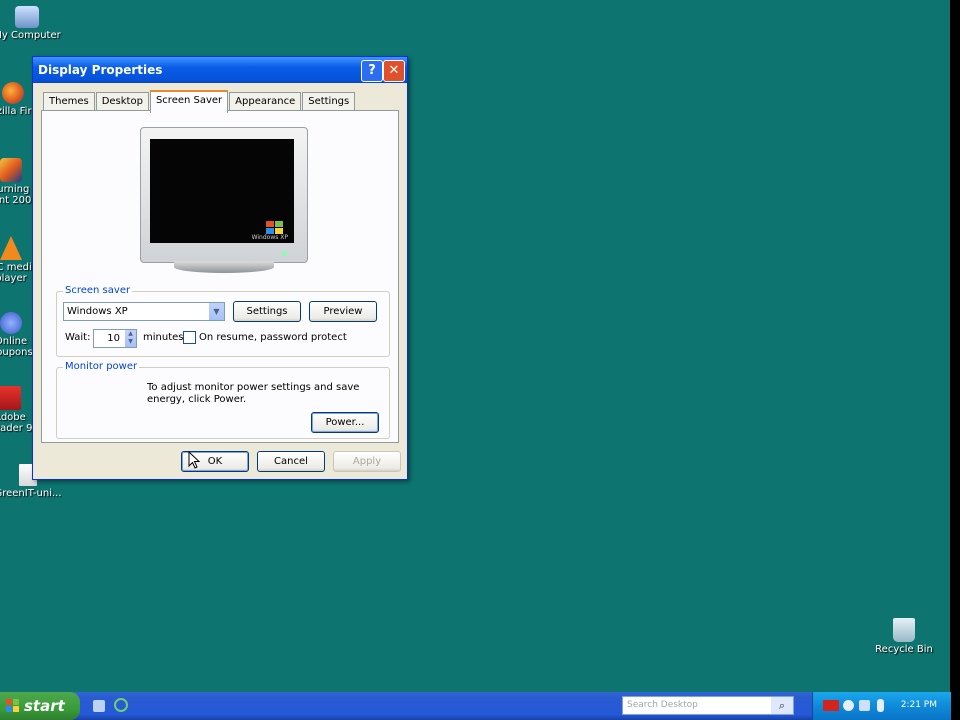 The width and height of the screenshot is (960, 720). What do you see at coordinates (848, 705) in the screenshot?
I see `network-tray-icon` at bounding box center [848, 705].